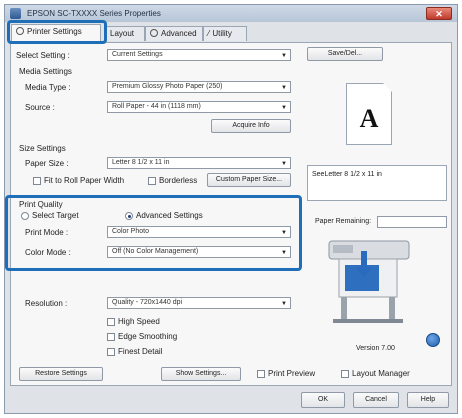 This screenshot has height=418, width=462. What do you see at coordinates (141, 162) in the screenshot?
I see `paper-size-value: Letter 8 1/2 x 11 in` at bounding box center [141, 162].